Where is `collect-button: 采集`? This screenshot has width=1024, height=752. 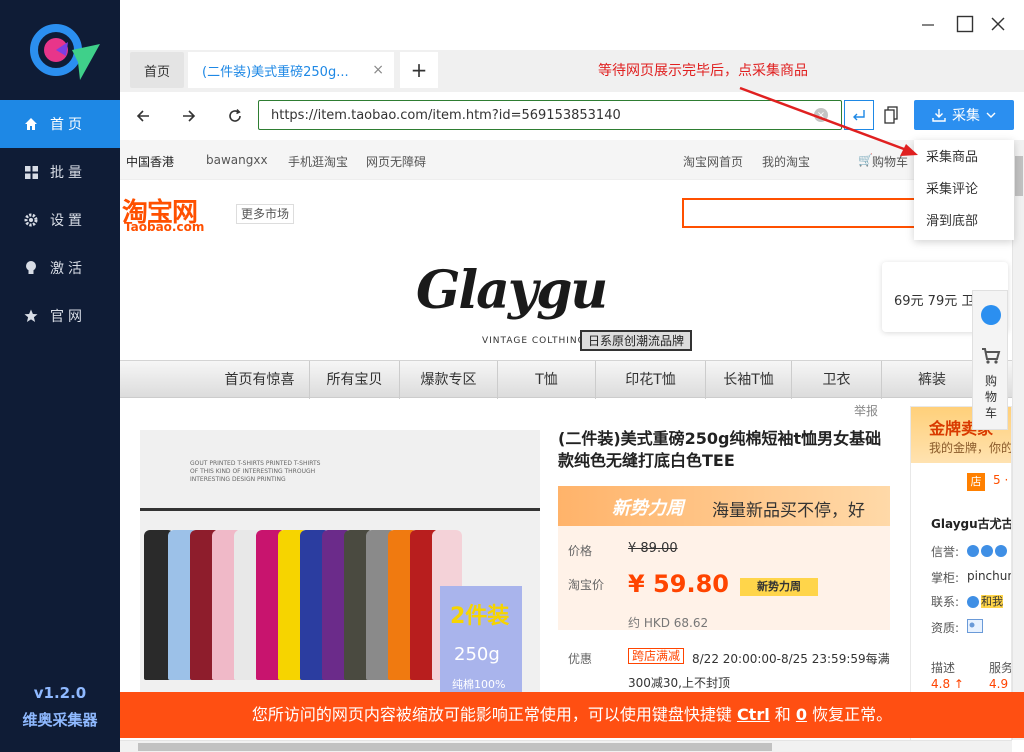
collect-button: 采集 is located at coordinates (964, 115).